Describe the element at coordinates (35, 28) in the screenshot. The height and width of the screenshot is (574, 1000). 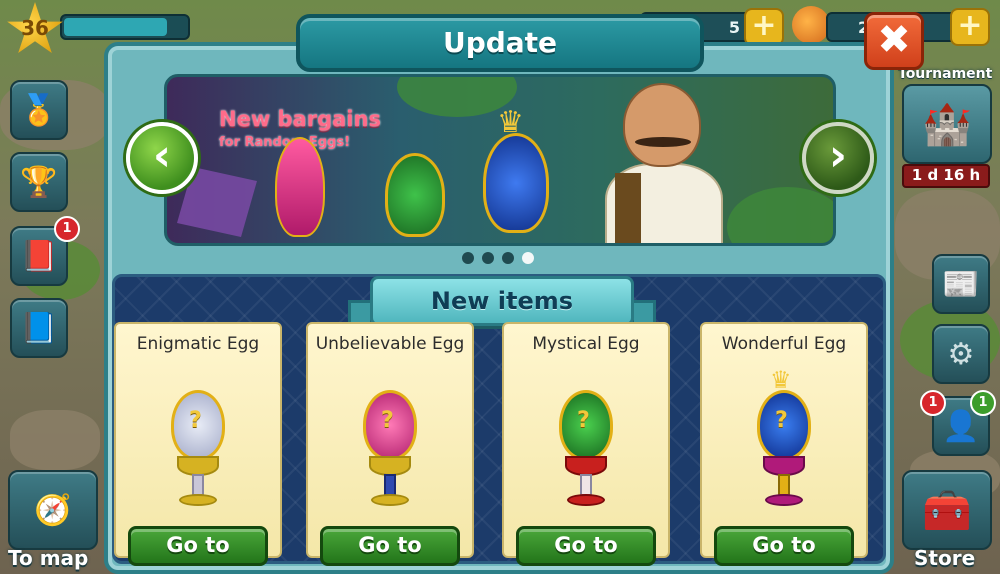
I see `player-level: 36` at that location.